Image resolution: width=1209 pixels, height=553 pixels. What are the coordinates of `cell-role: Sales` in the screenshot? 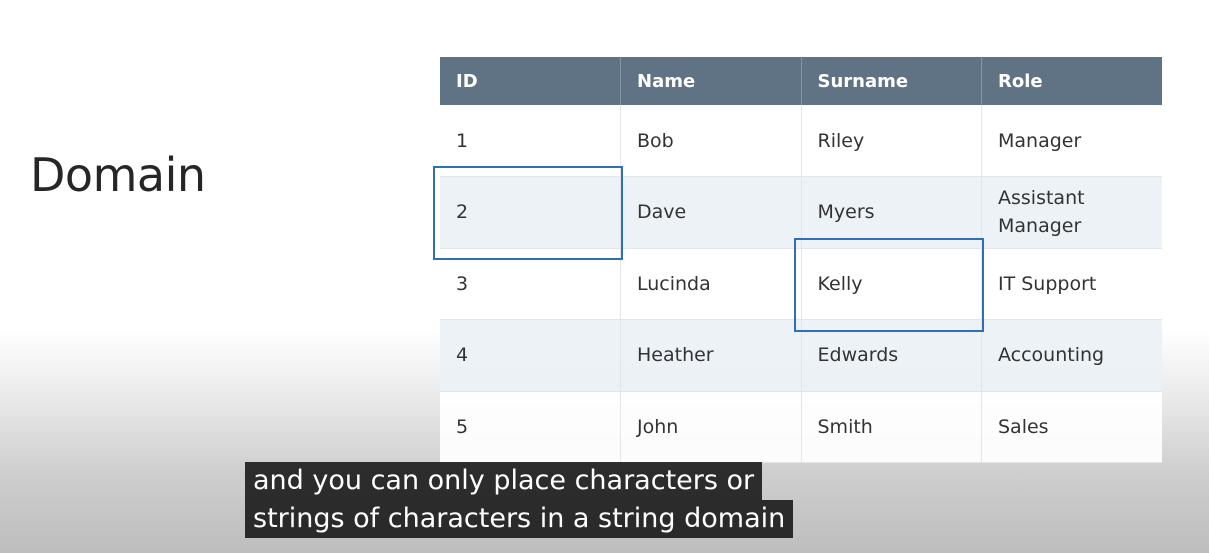 It's located at (1071, 427).